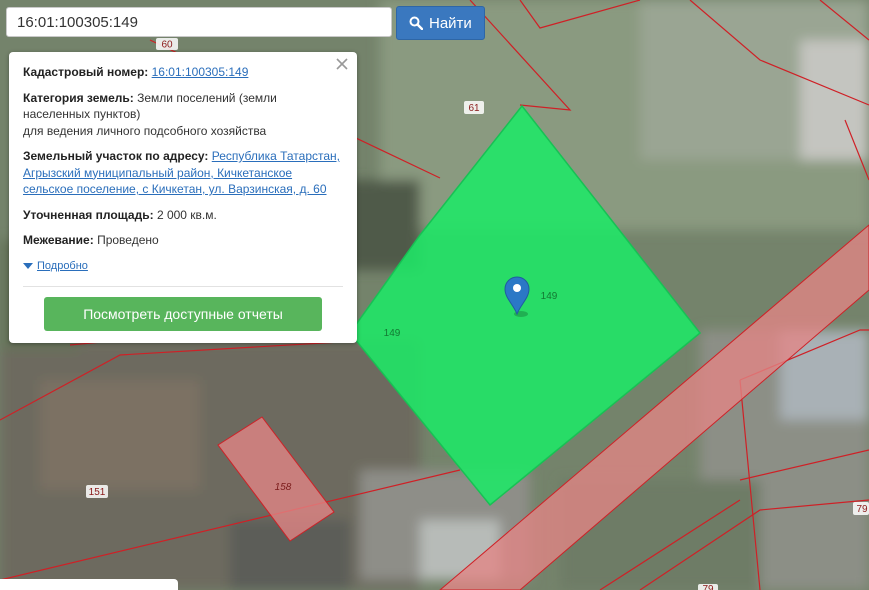 This screenshot has height=590, width=869. I want to click on svg-text: 151, so click(97, 492).